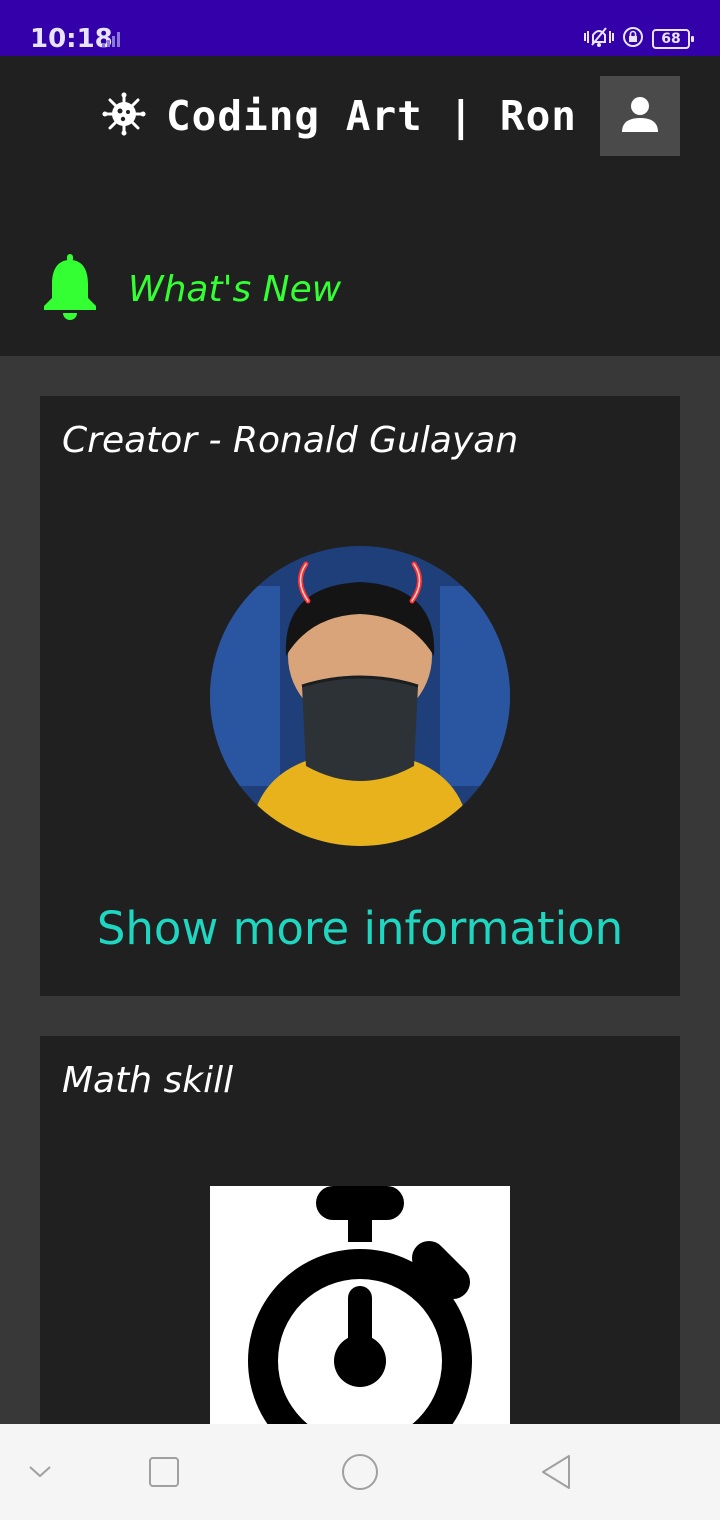  What do you see at coordinates (371, 116) in the screenshot?
I see `app-title: Coding Art | Ron` at bounding box center [371, 116].